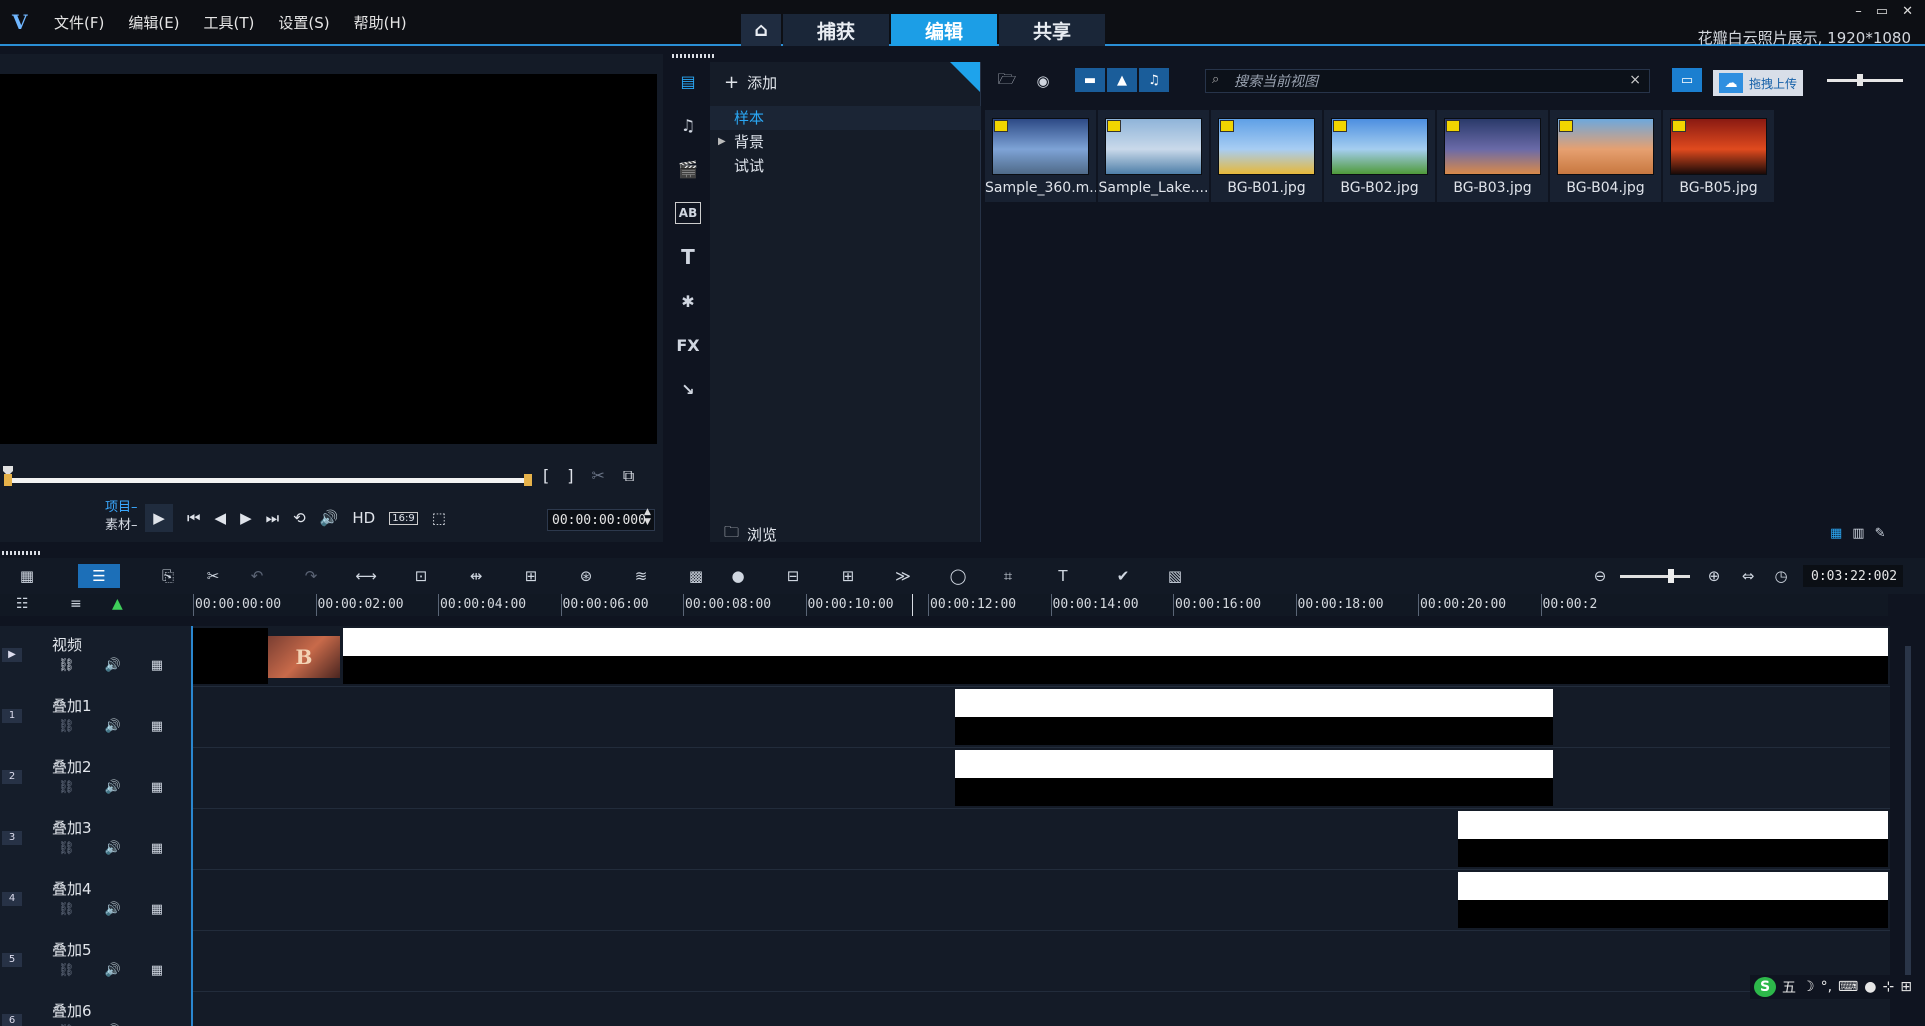 This screenshot has height=1026, width=1925. What do you see at coordinates (694, 56) in the screenshot?
I see `panel-grip` at bounding box center [694, 56].